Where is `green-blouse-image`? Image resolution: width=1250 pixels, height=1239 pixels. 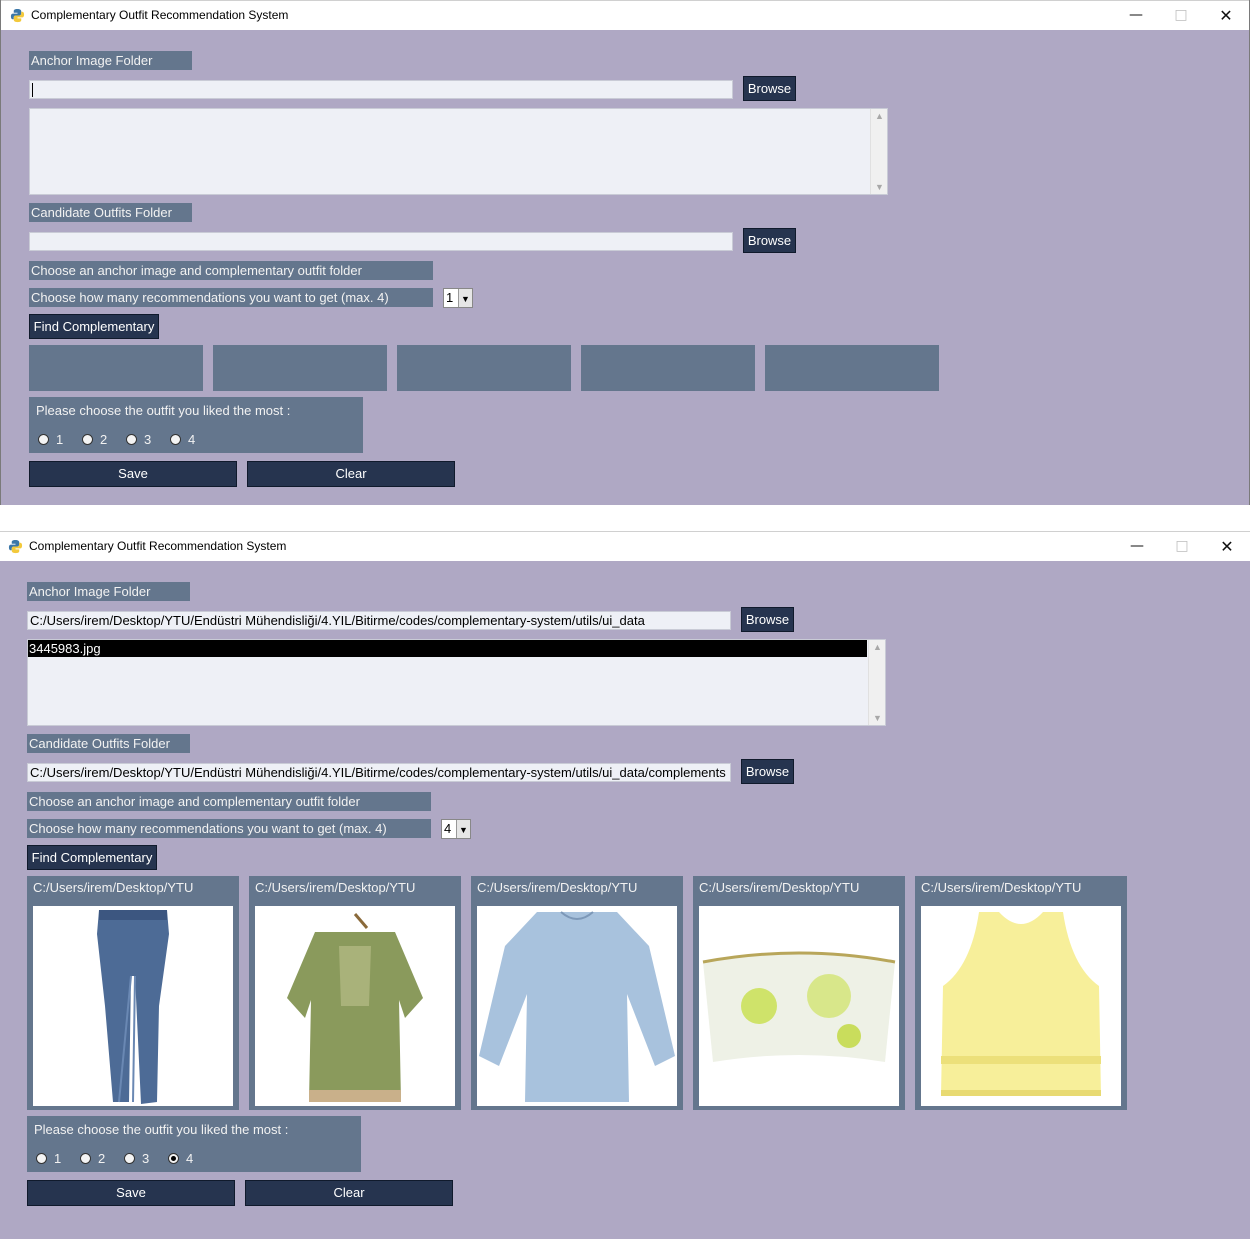
green-blouse-image is located at coordinates (355, 1006).